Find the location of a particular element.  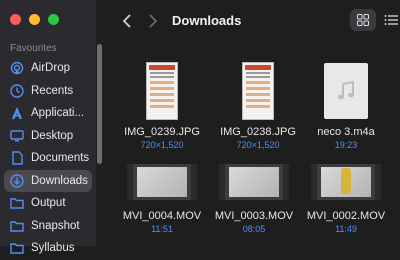

audio-thumbnail is located at coordinates (346, 91).